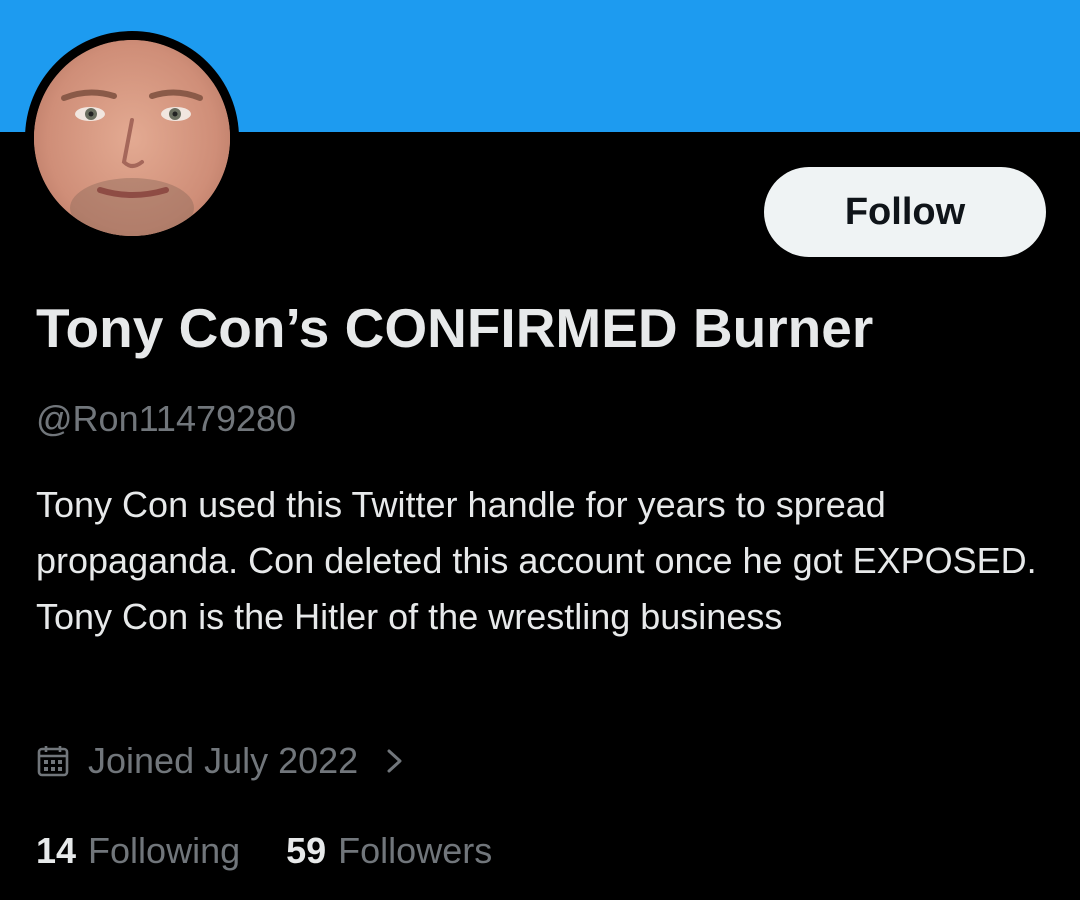 The height and width of the screenshot is (900, 1080). I want to click on followers-link: 59 Followers, so click(389, 851).